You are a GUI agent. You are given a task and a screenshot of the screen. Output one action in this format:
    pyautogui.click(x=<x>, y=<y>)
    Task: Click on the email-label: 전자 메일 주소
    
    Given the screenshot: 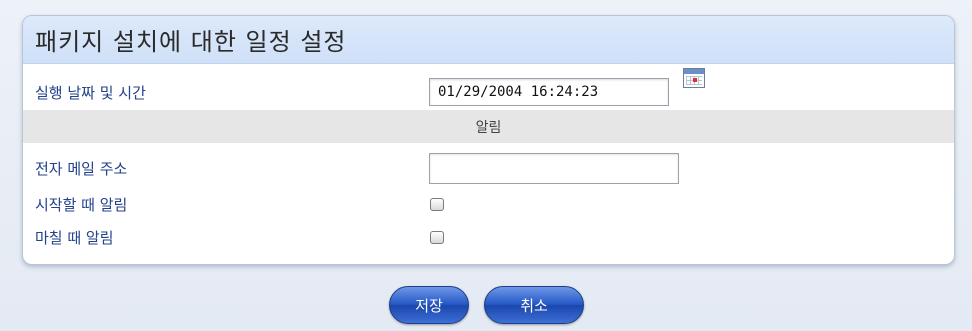 What is the action you would take?
    pyautogui.click(x=81, y=169)
    